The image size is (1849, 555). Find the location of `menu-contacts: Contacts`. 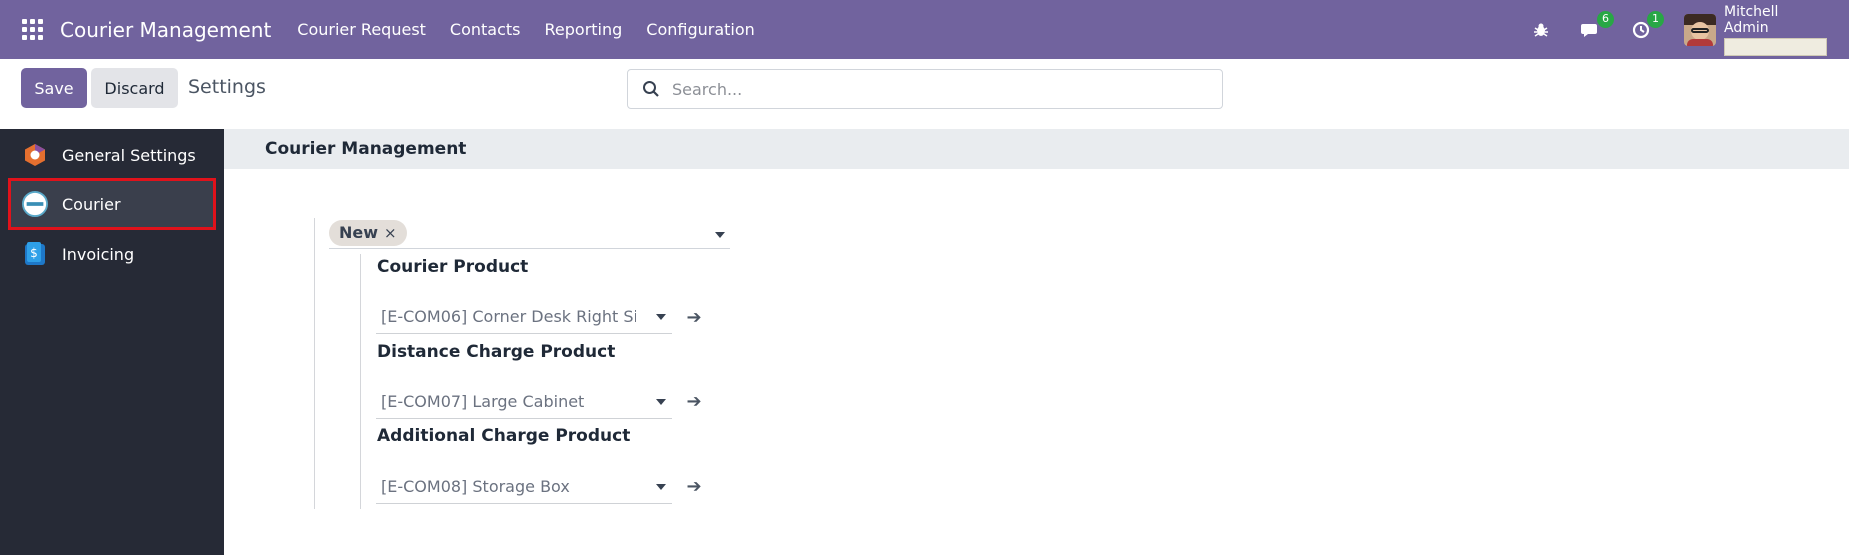

menu-contacts: Contacts is located at coordinates (485, 29).